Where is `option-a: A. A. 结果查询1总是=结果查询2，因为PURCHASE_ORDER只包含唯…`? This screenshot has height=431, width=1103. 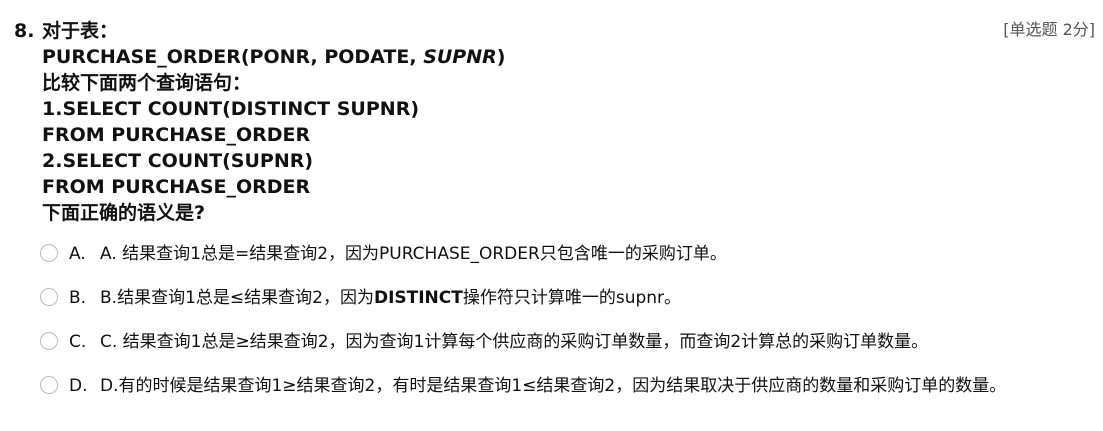 option-a: A. A. 结果查询1总是=结果查询2，因为PURCHASE_ORDER只包含唯… is located at coordinates (560, 254).